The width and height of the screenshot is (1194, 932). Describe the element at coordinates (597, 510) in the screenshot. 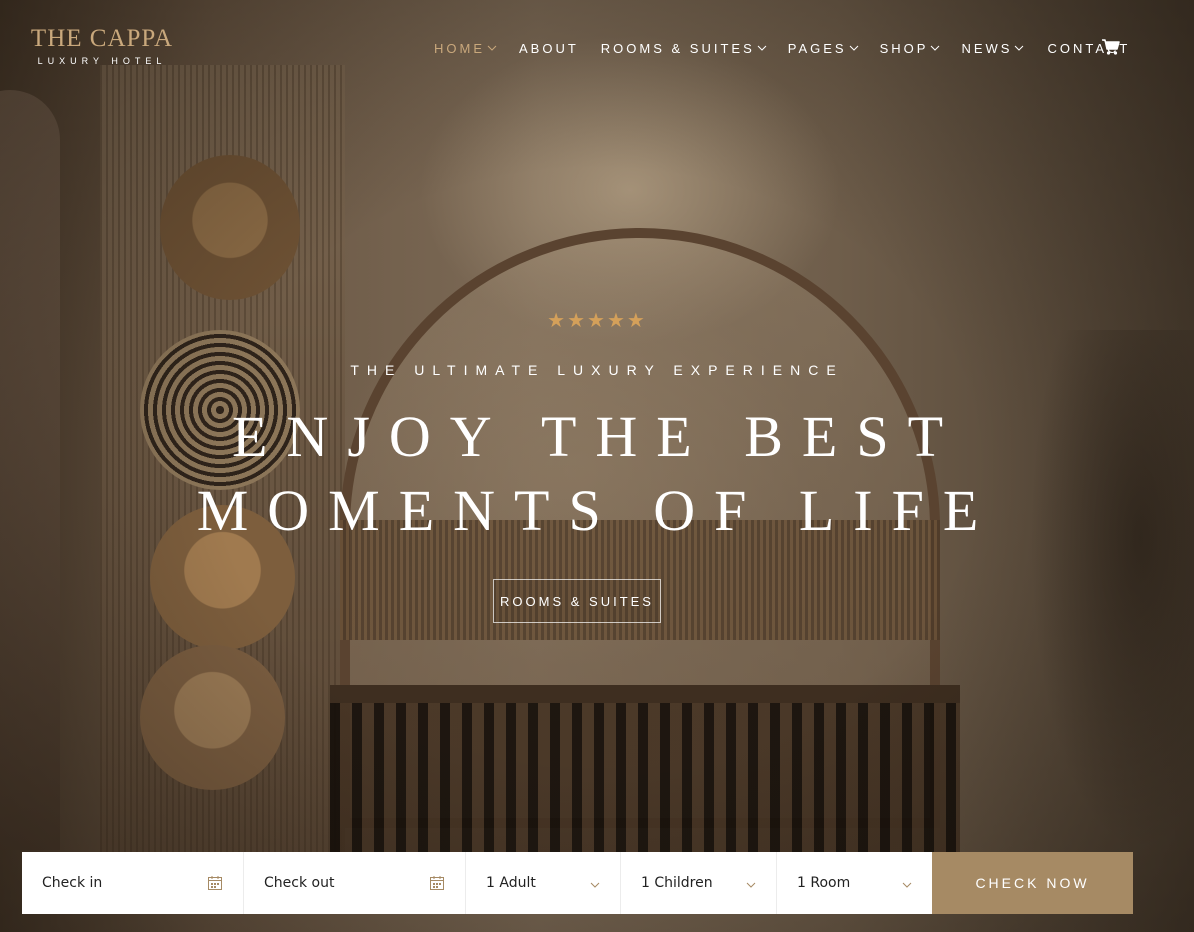

I see `hero-headline-line-2: MOMENTS OF LIFE` at that location.